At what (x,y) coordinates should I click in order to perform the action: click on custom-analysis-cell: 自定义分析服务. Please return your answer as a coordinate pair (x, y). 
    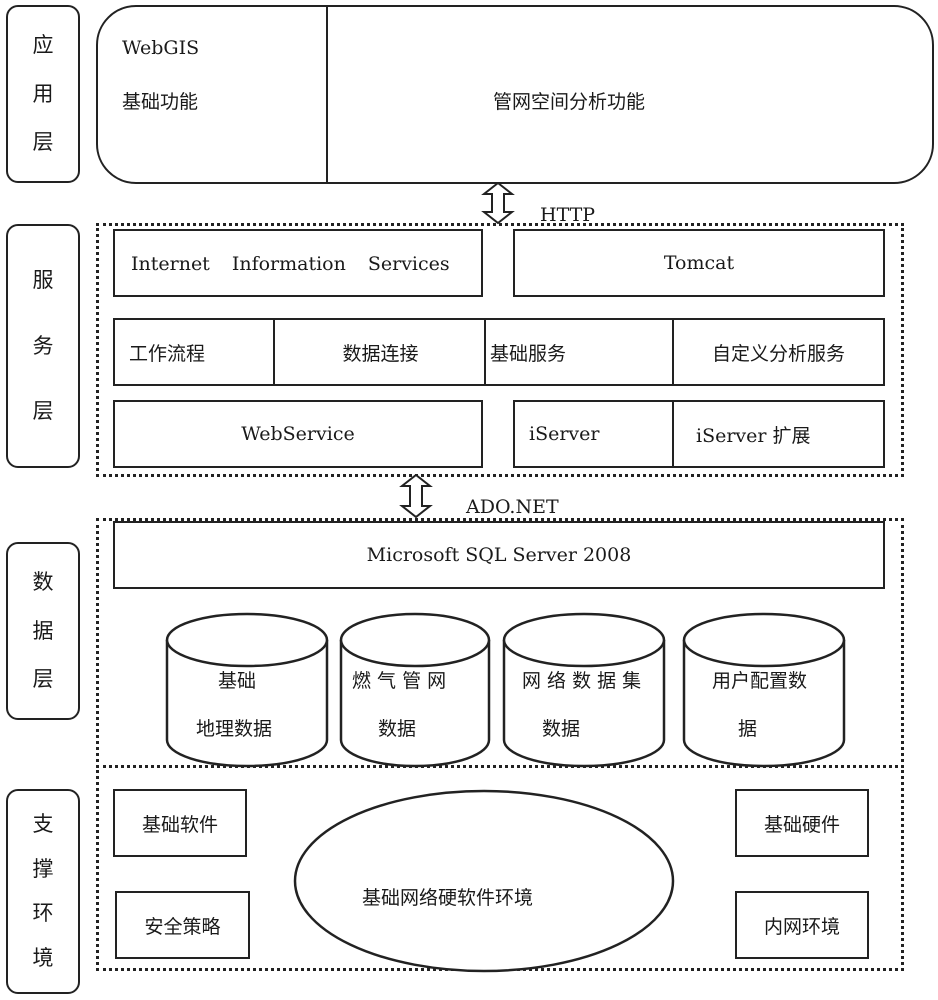
    Looking at the image, I should click on (778, 352).